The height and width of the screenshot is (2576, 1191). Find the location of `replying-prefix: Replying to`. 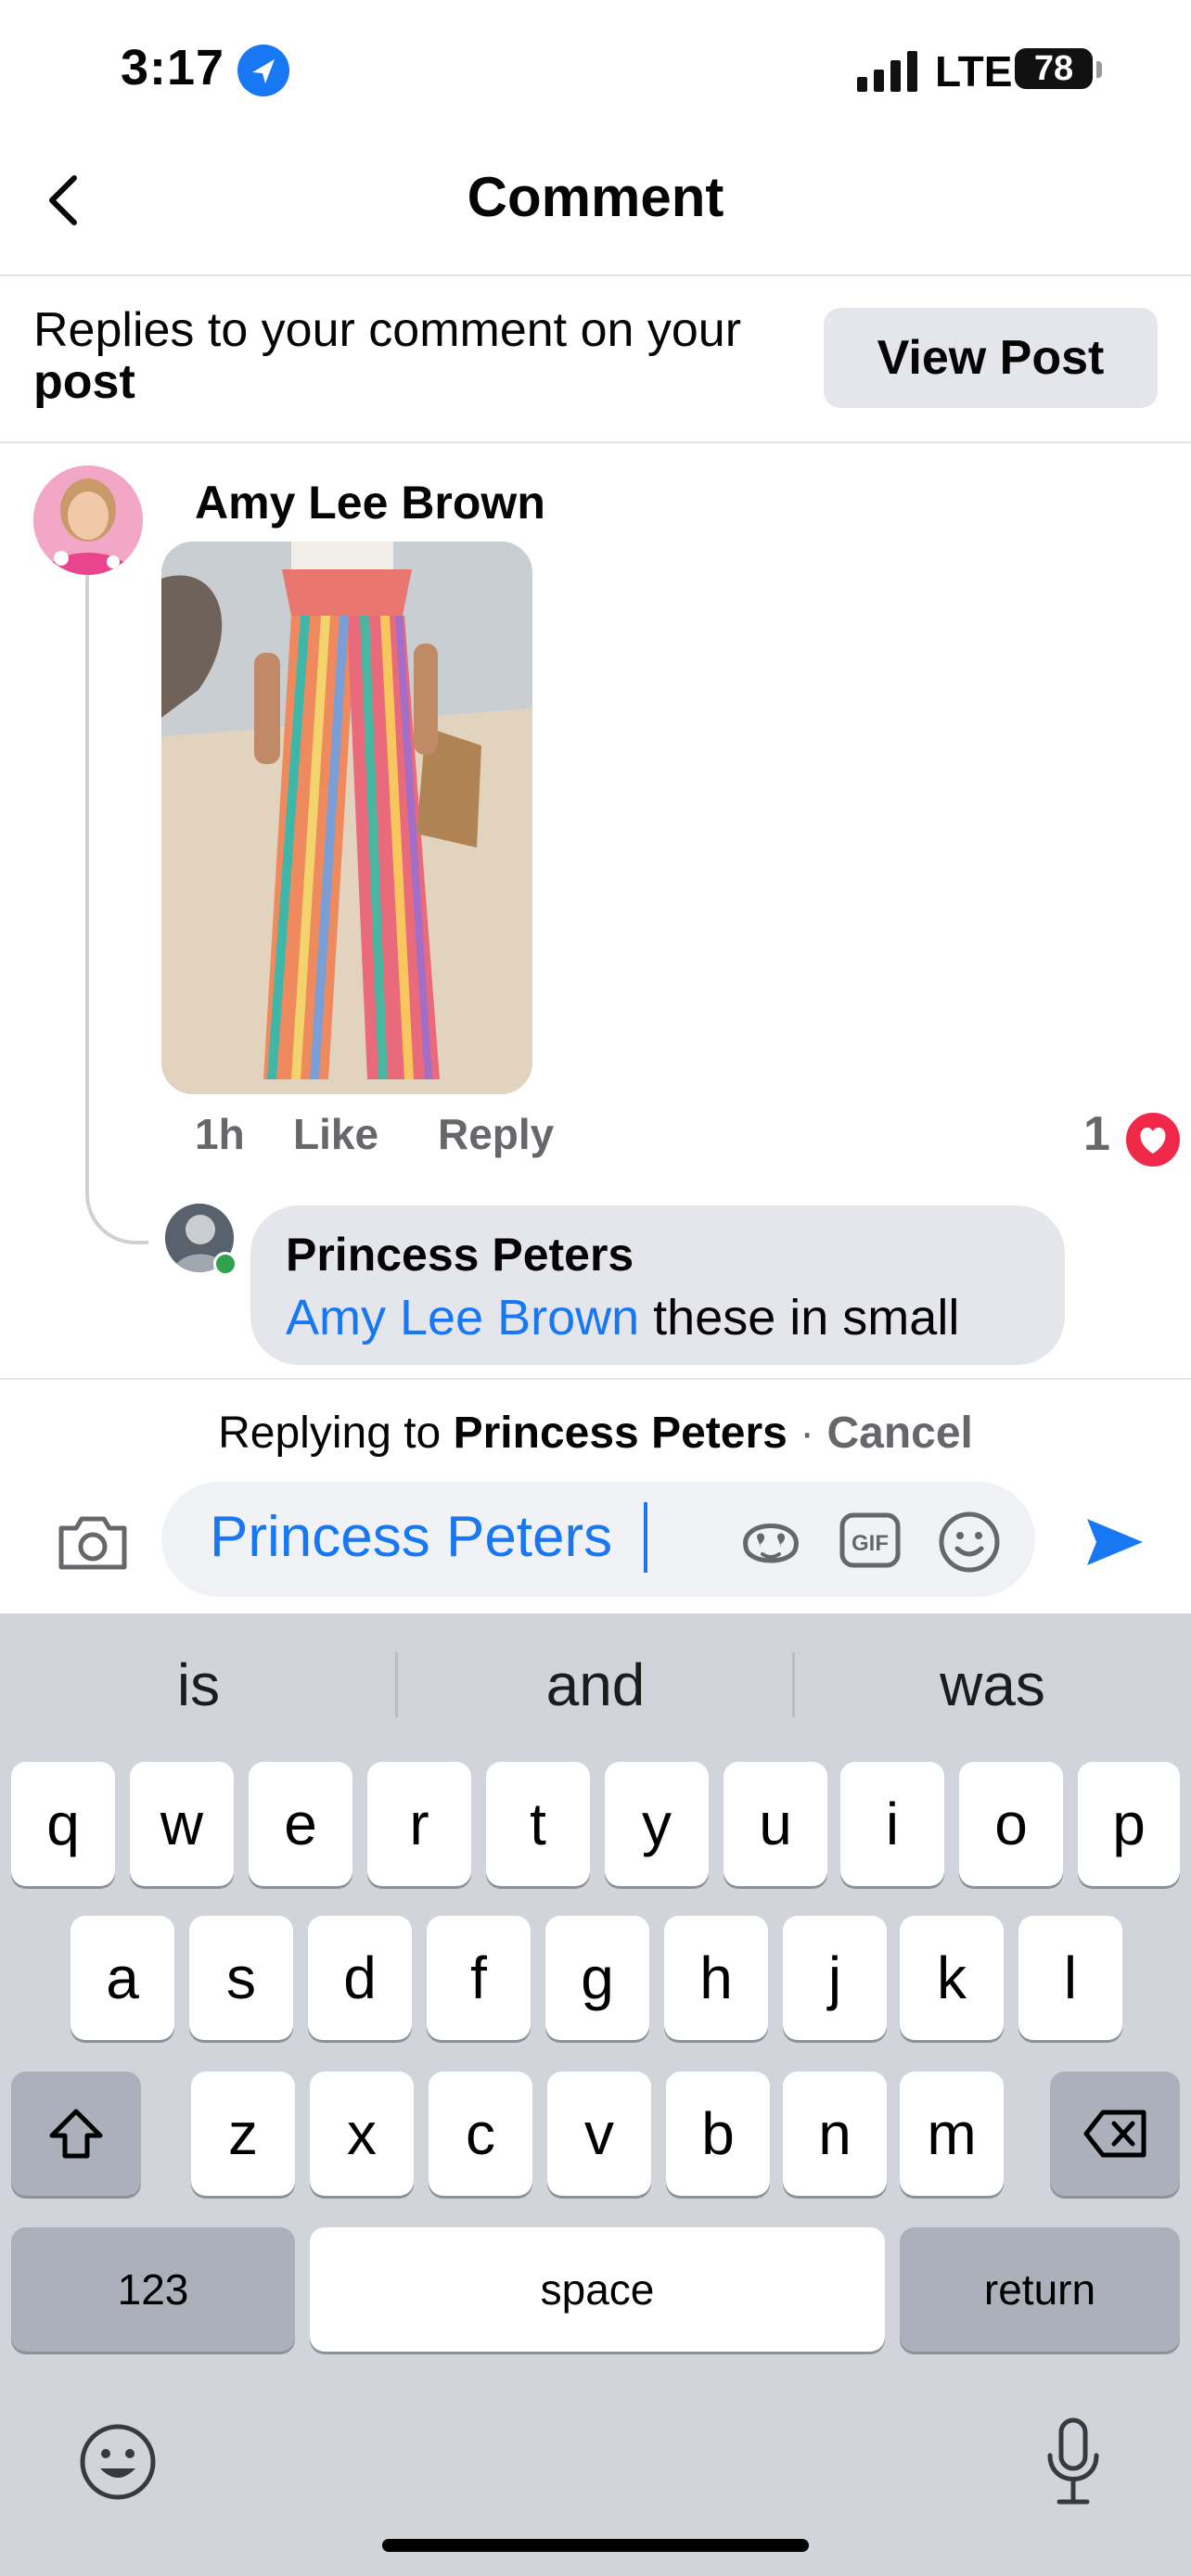

replying-prefix: Replying to is located at coordinates (336, 1433).